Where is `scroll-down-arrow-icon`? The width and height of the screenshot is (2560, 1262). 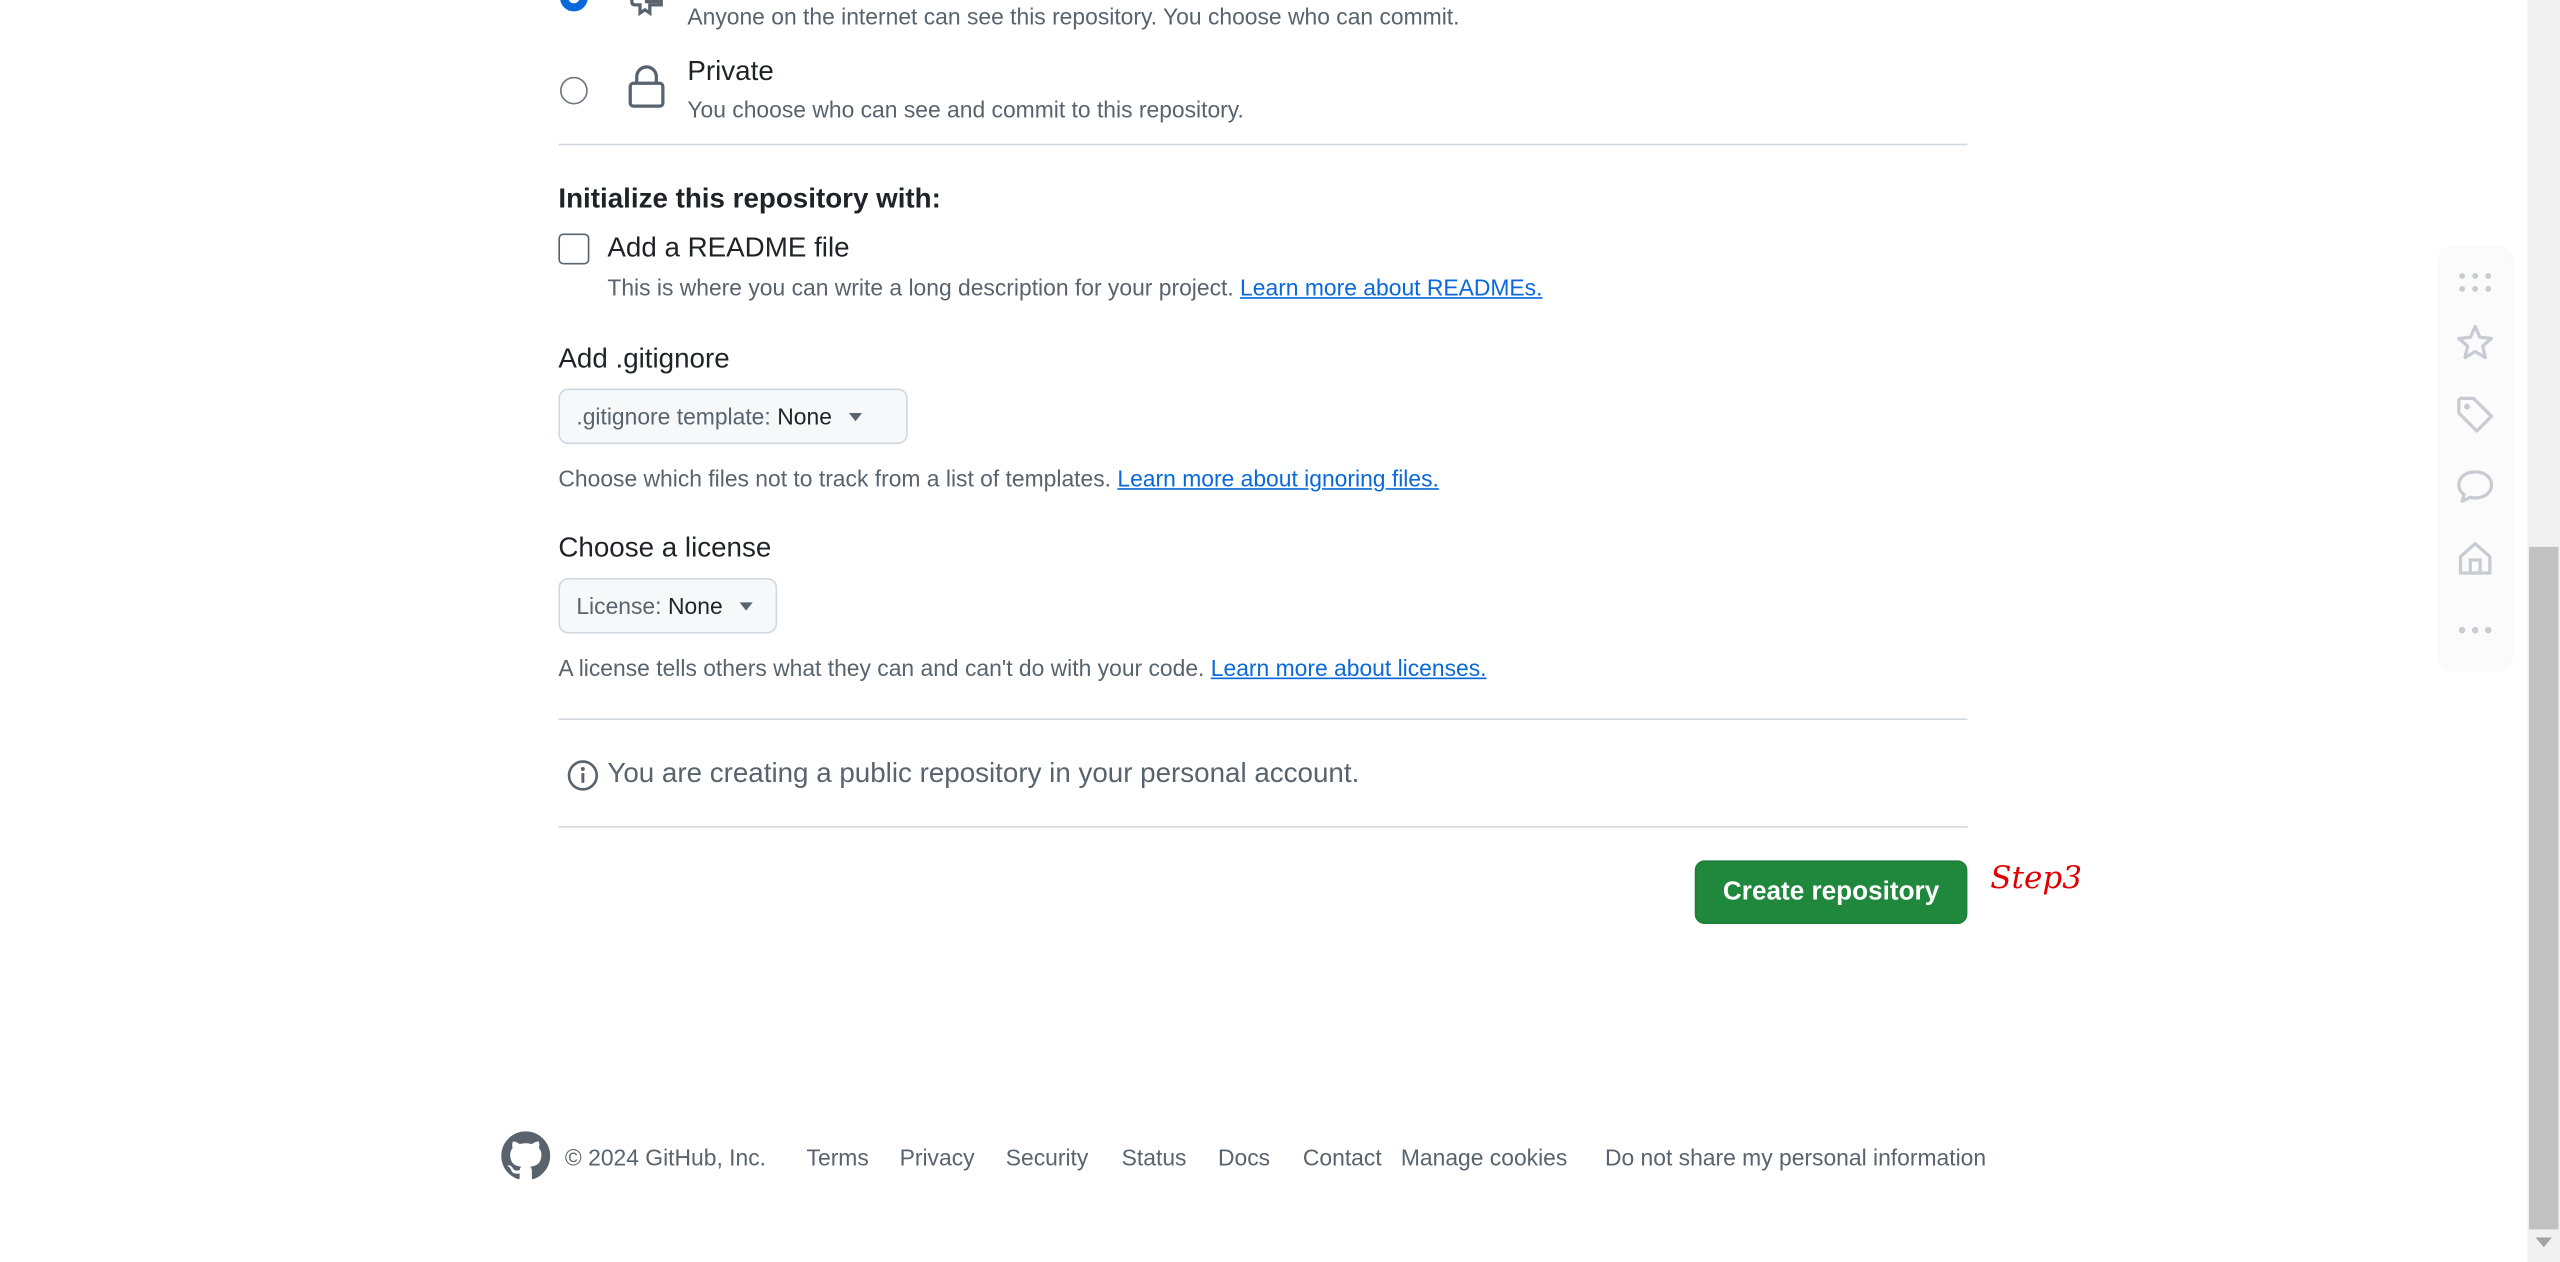
scroll-down-arrow-icon is located at coordinates (2543, 1242).